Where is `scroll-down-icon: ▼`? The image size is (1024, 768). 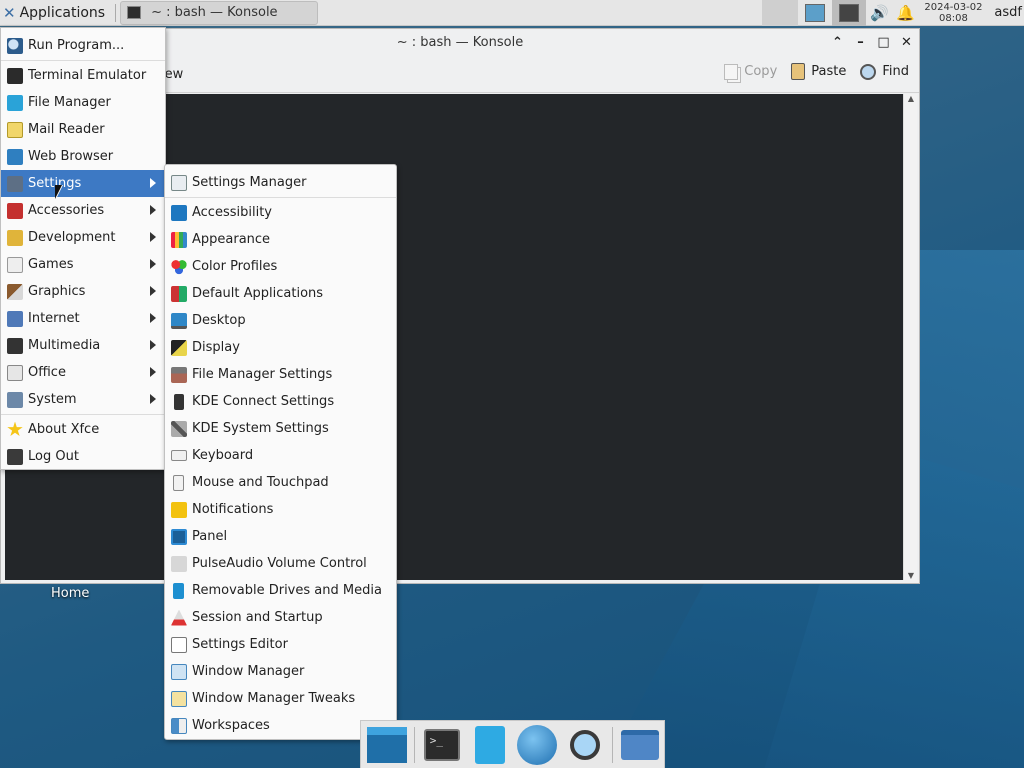
scroll-down-icon: ▼ is located at coordinates (911, 575).